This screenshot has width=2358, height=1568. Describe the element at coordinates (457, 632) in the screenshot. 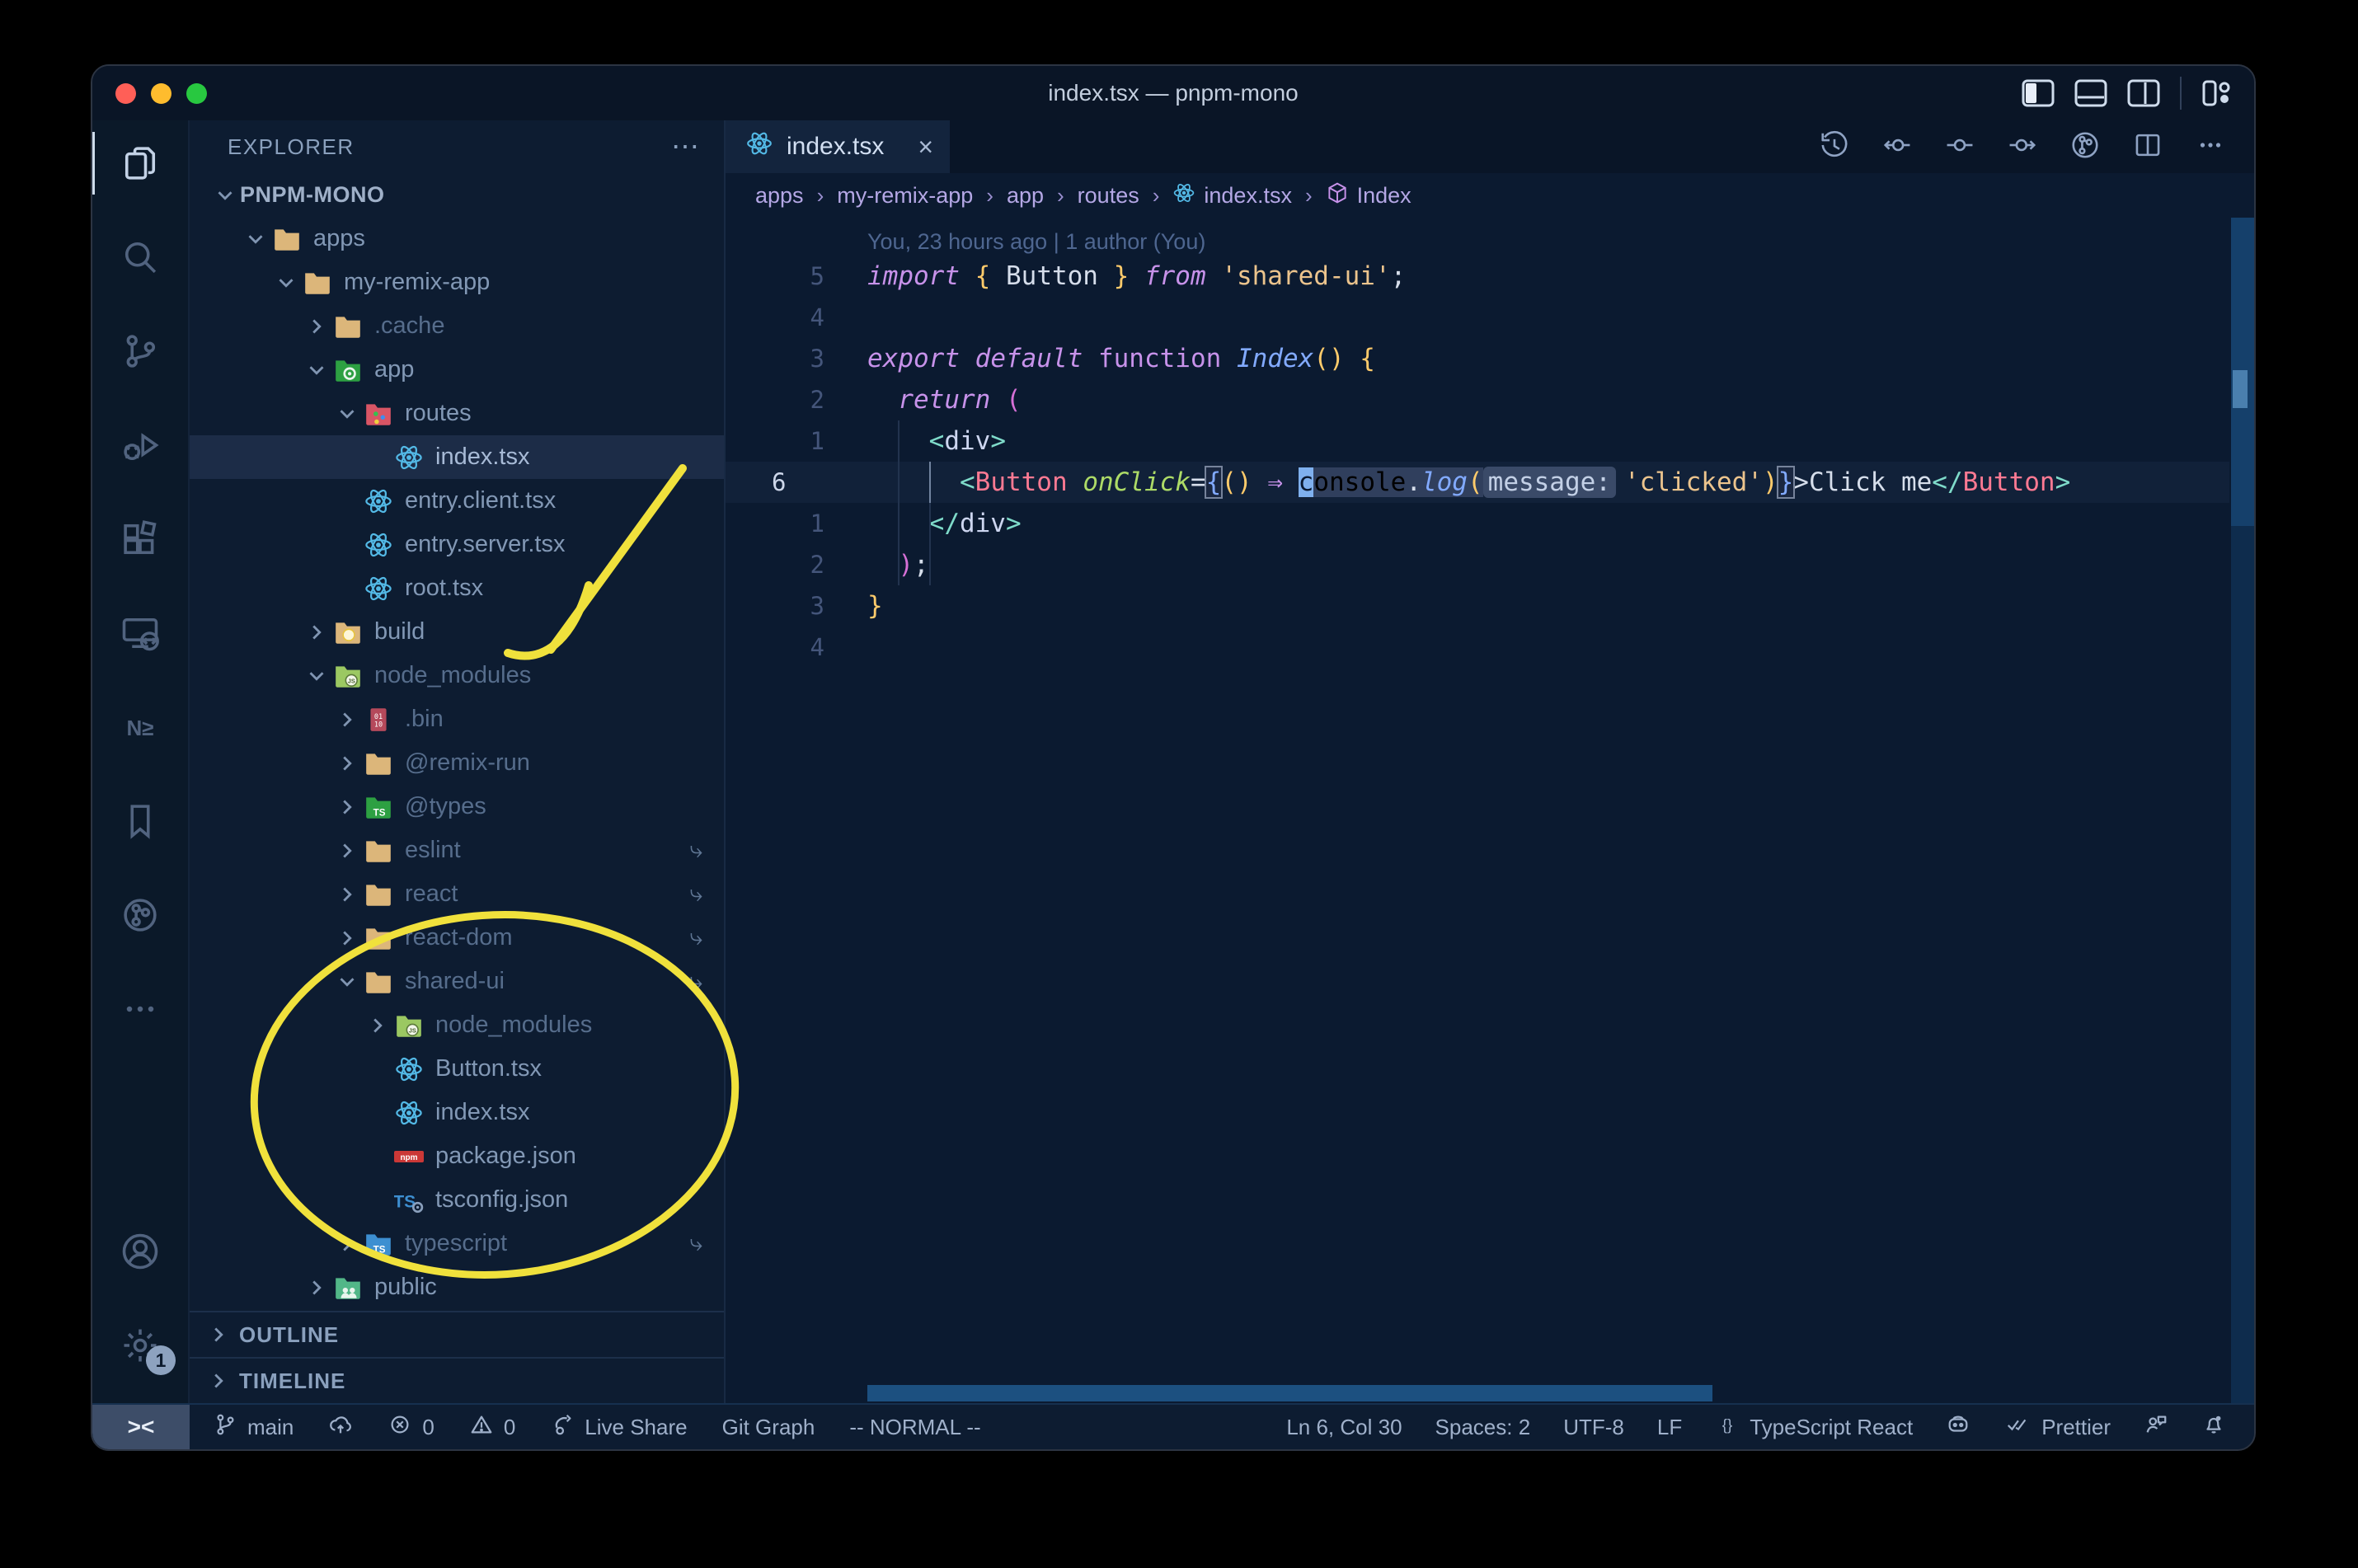

I see `tree-item-build: build` at that location.